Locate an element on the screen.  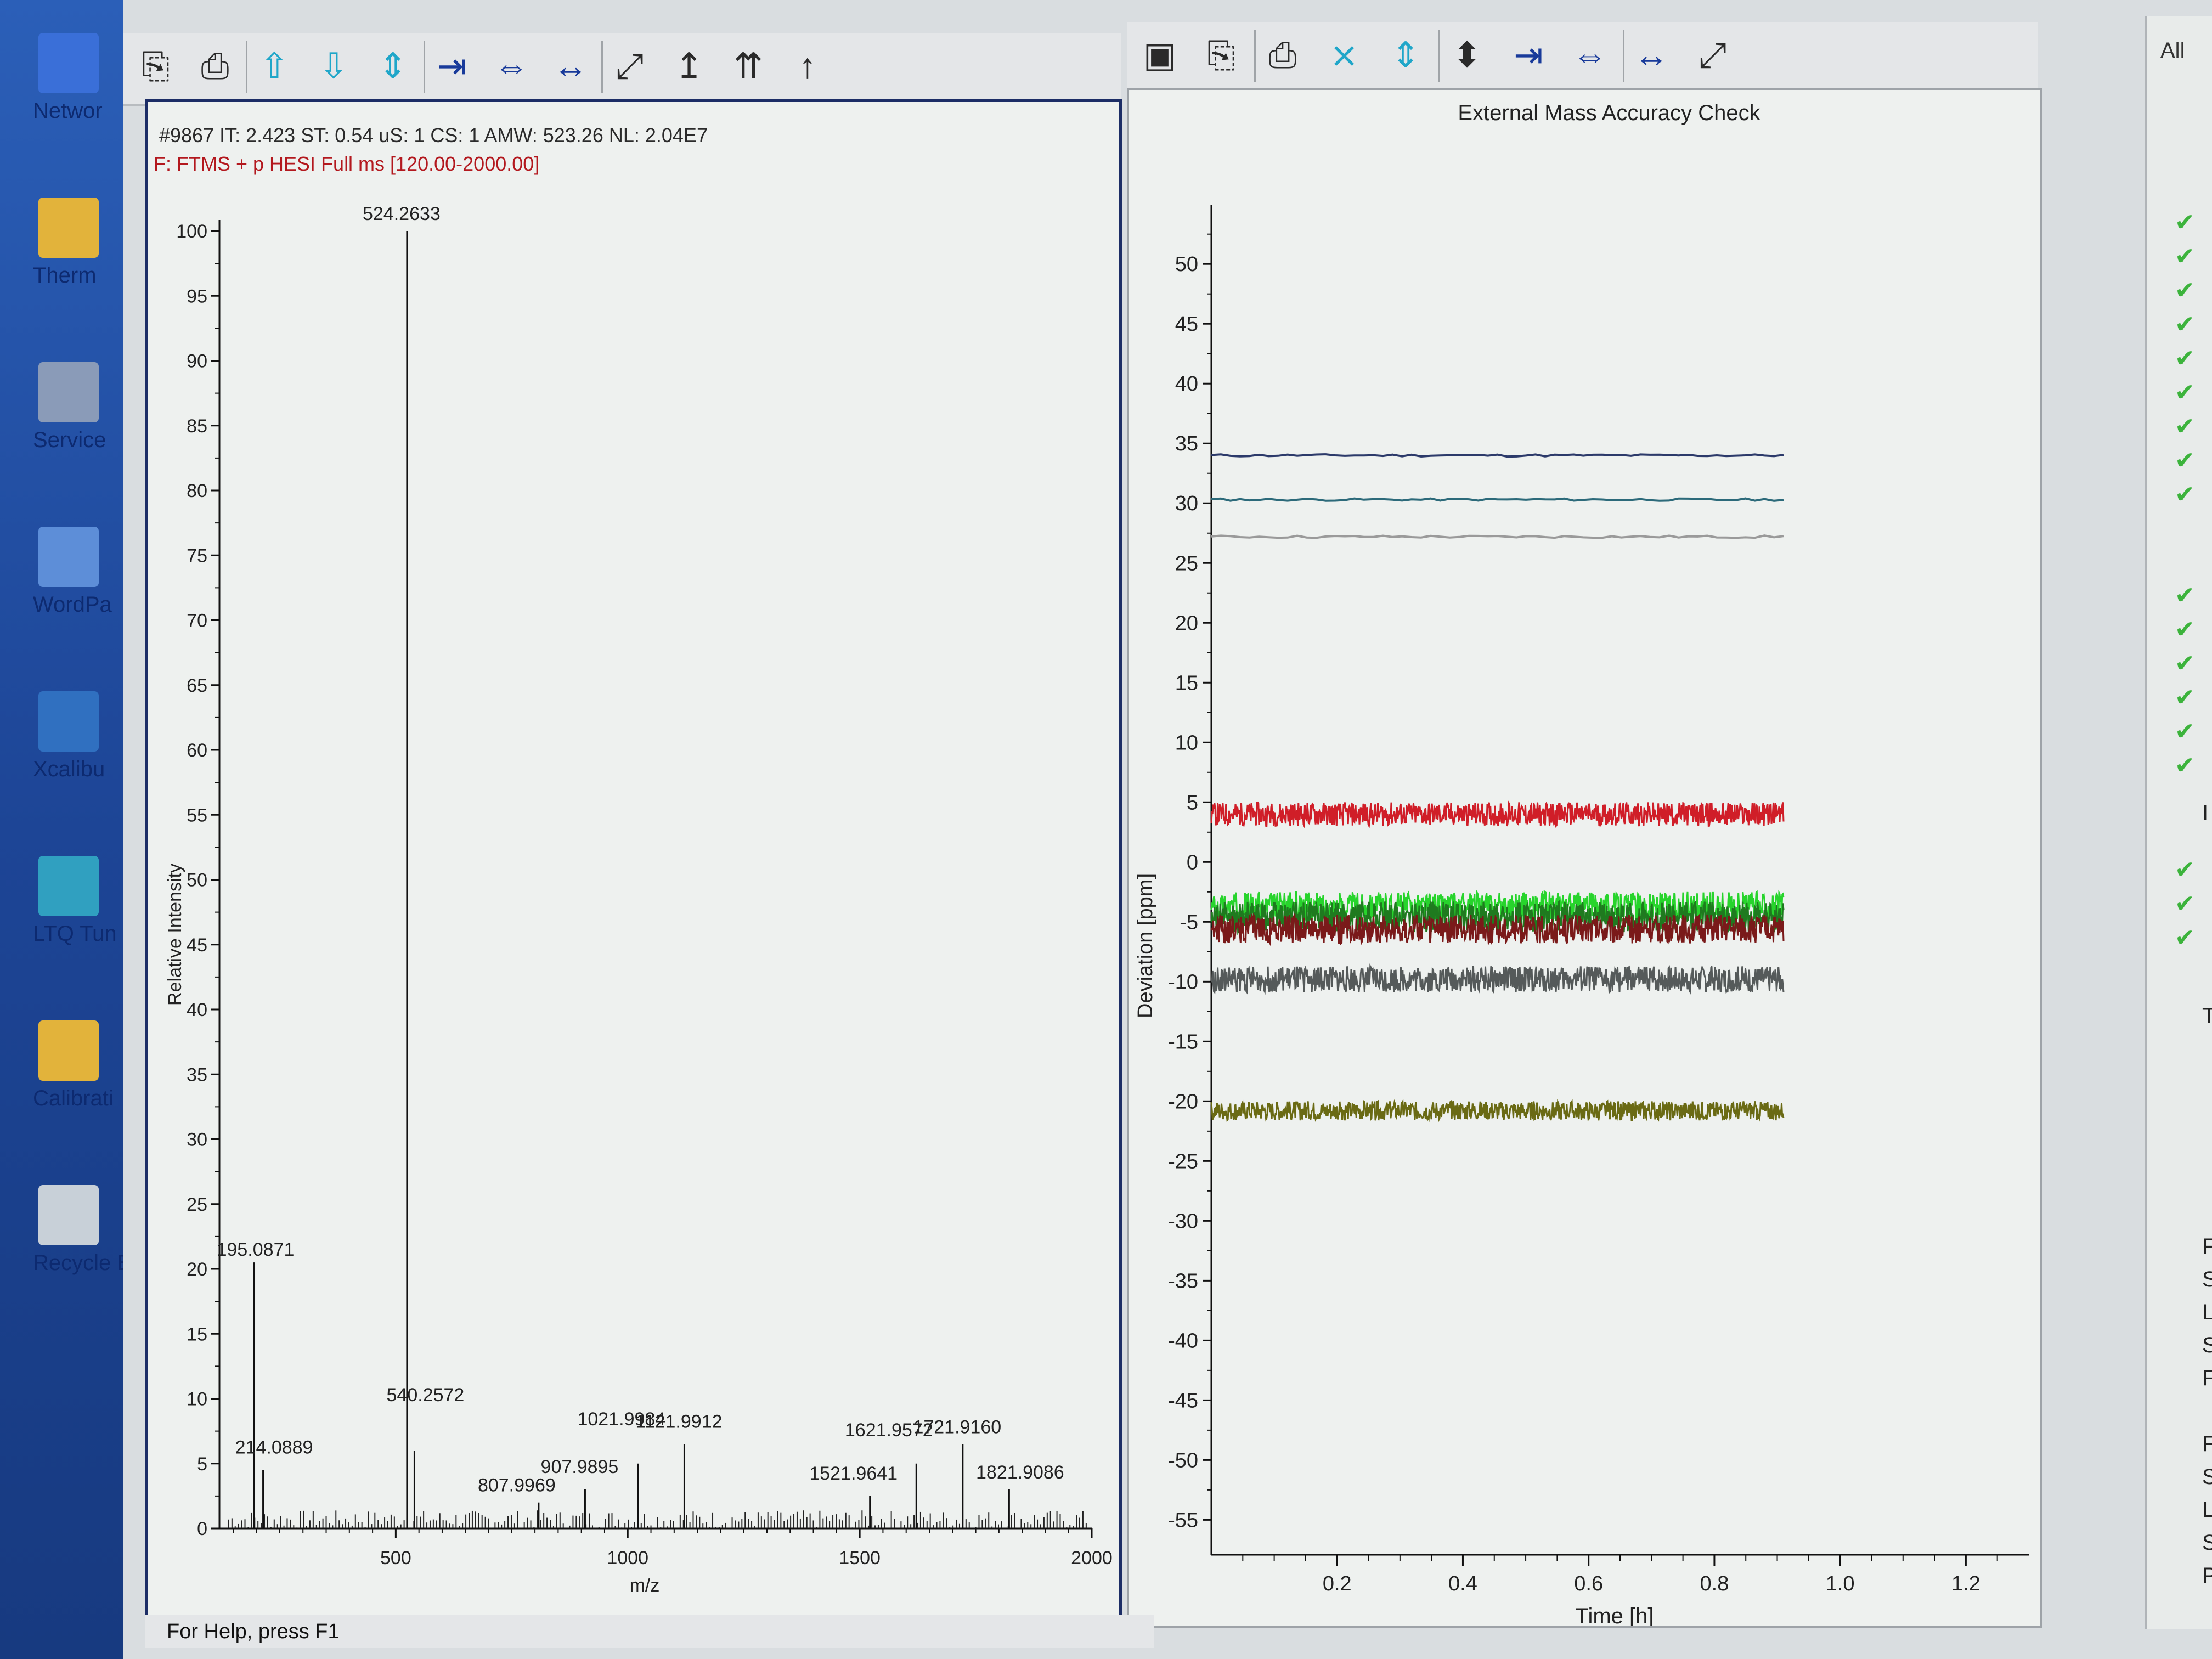
peak-label: 1721.9160 is located at coordinates (957, 1427).